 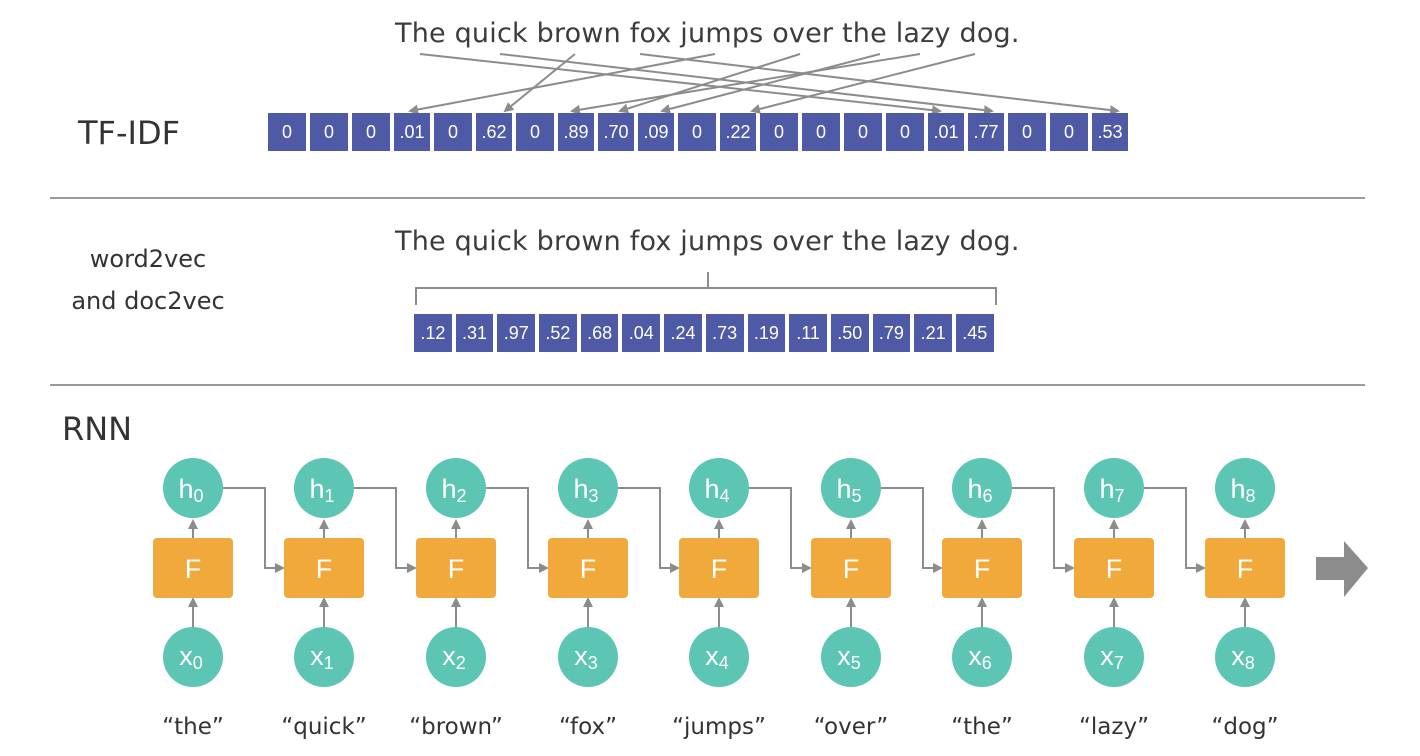 What do you see at coordinates (474, 333) in the screenshot?
I see `doc2vec-vector-cell: .31` at bounding box center [474, 333].